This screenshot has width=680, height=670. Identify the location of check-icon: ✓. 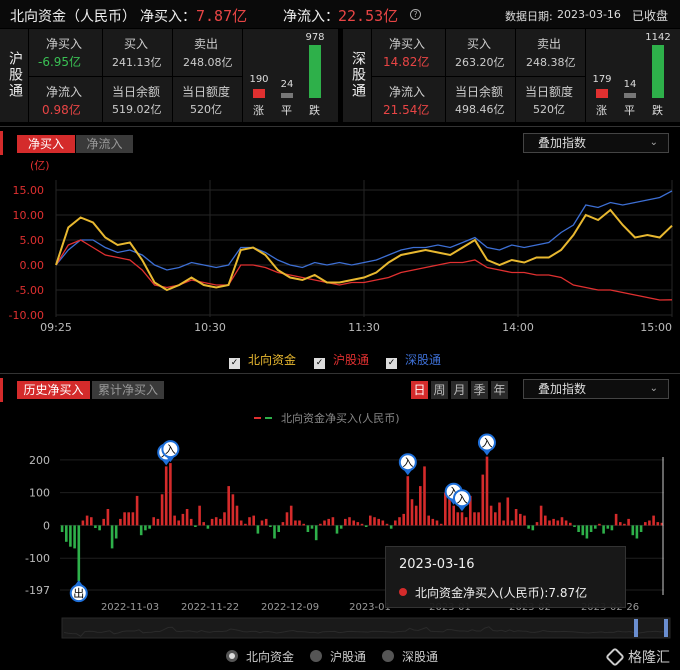
(234, 363).